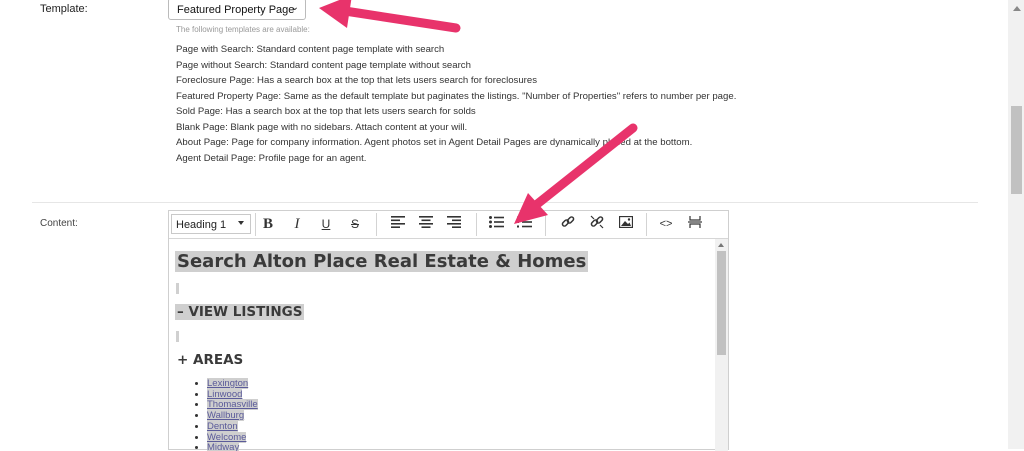 The height and width of the screenshot is (451, 1024). What do you see at coordinates (390, 16) in the screenshot?
I see `annotation-arrow-template` at bounding box center [390, 16].